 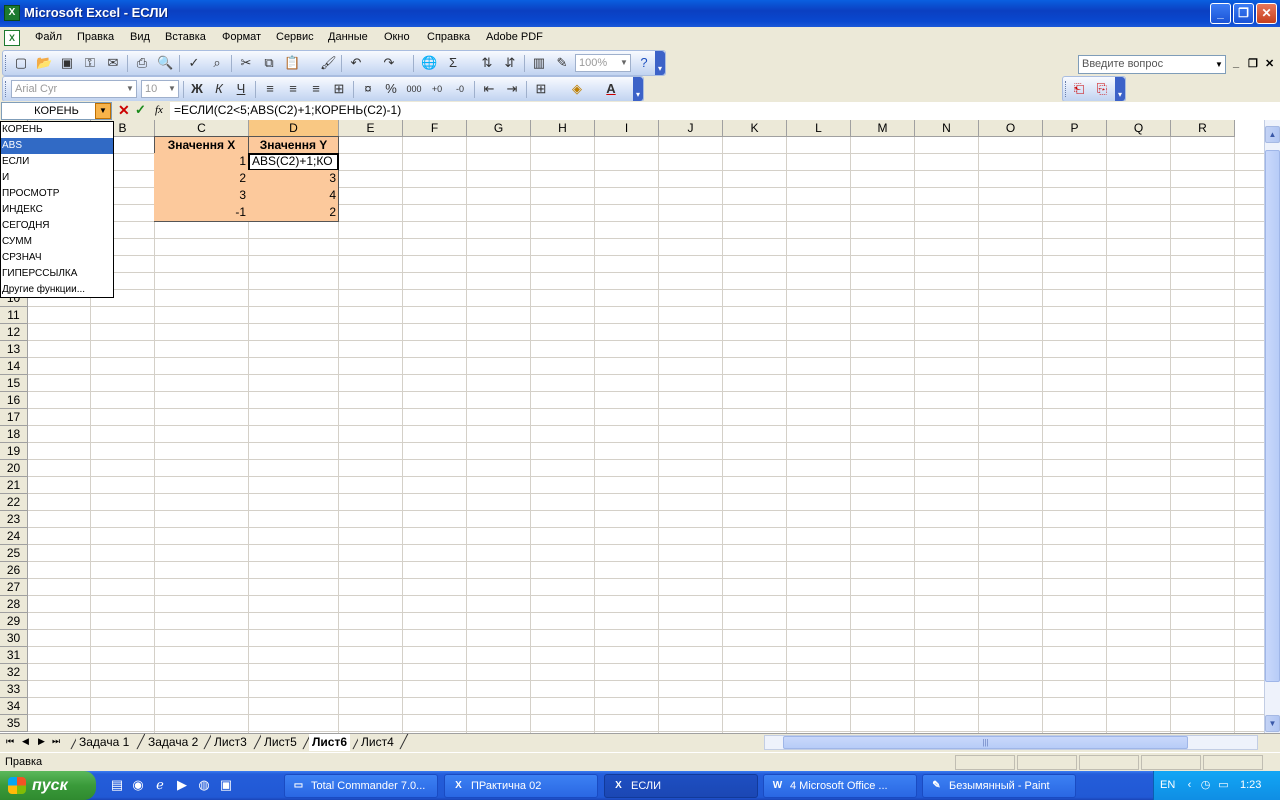 What do you see at coordinates (57, 274) in the screenshot?
I see `function-list-item: ГИПЕРССЫЛКА` at bounding box center [57, 274].